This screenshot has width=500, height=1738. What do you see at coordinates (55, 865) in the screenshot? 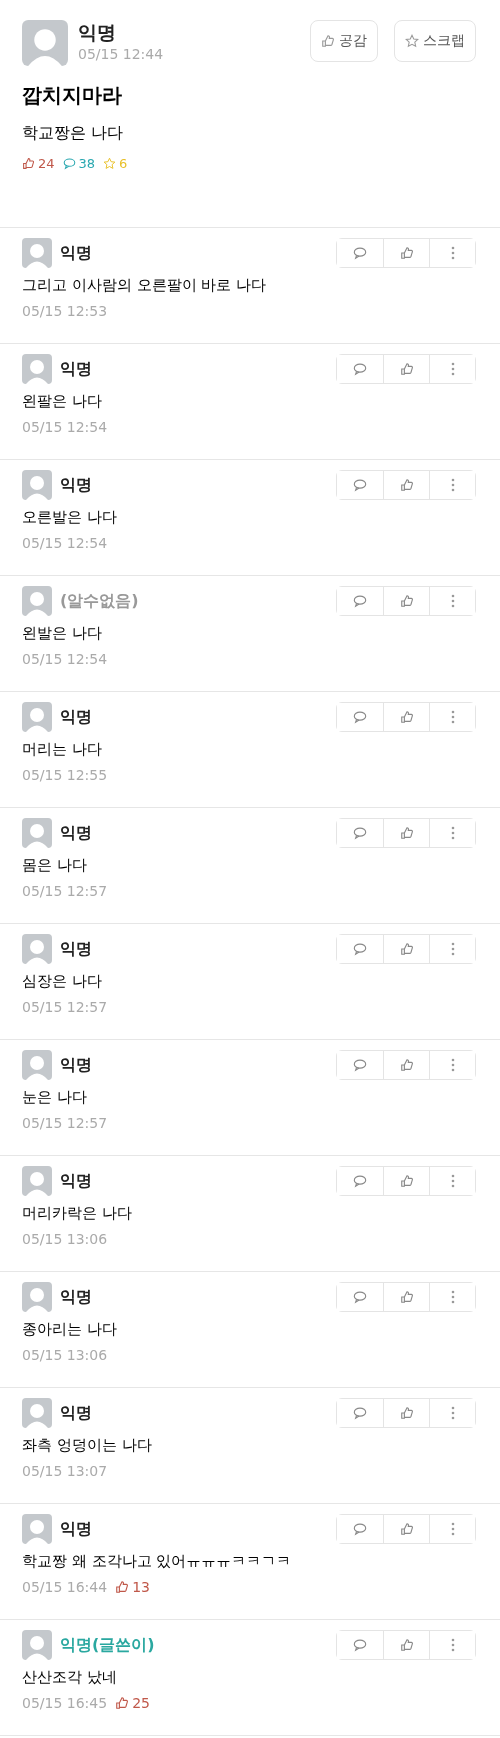
I see `comment-text: 몸은 나다` at bounding box center [55, 865].